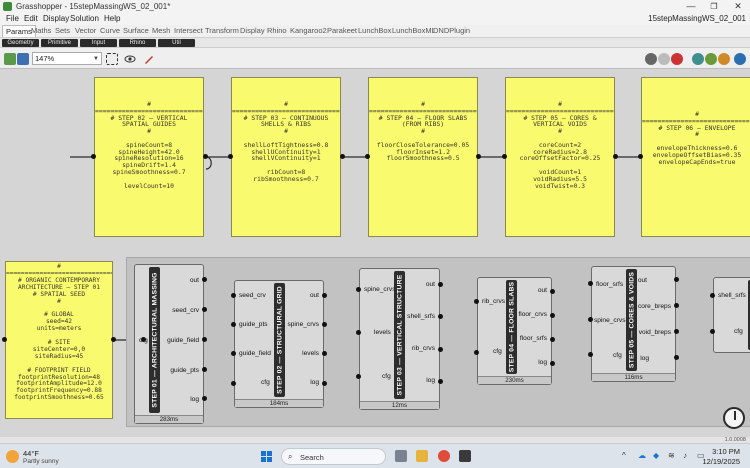 This screenshot has width=750, height=468. I want to click on weather-sun-icon, so click(12, 456).